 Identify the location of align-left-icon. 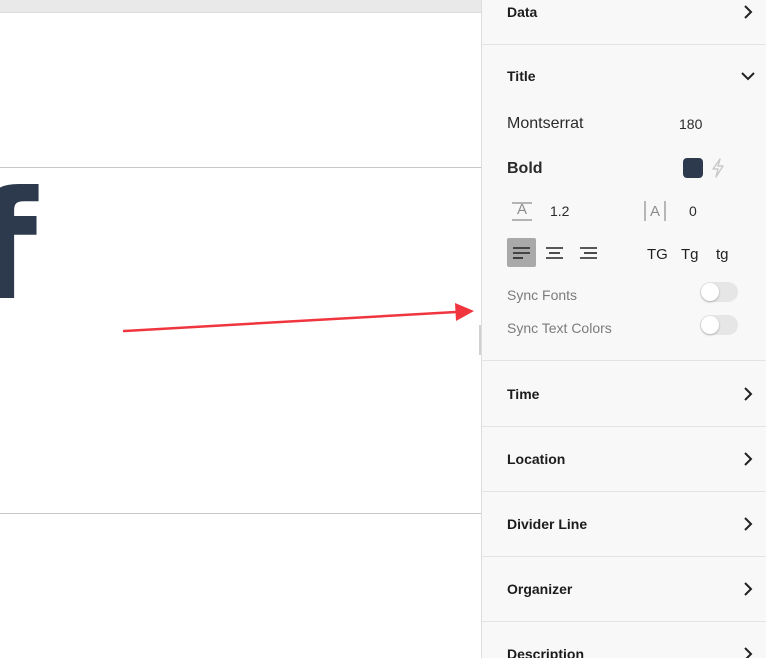
(521, 253).